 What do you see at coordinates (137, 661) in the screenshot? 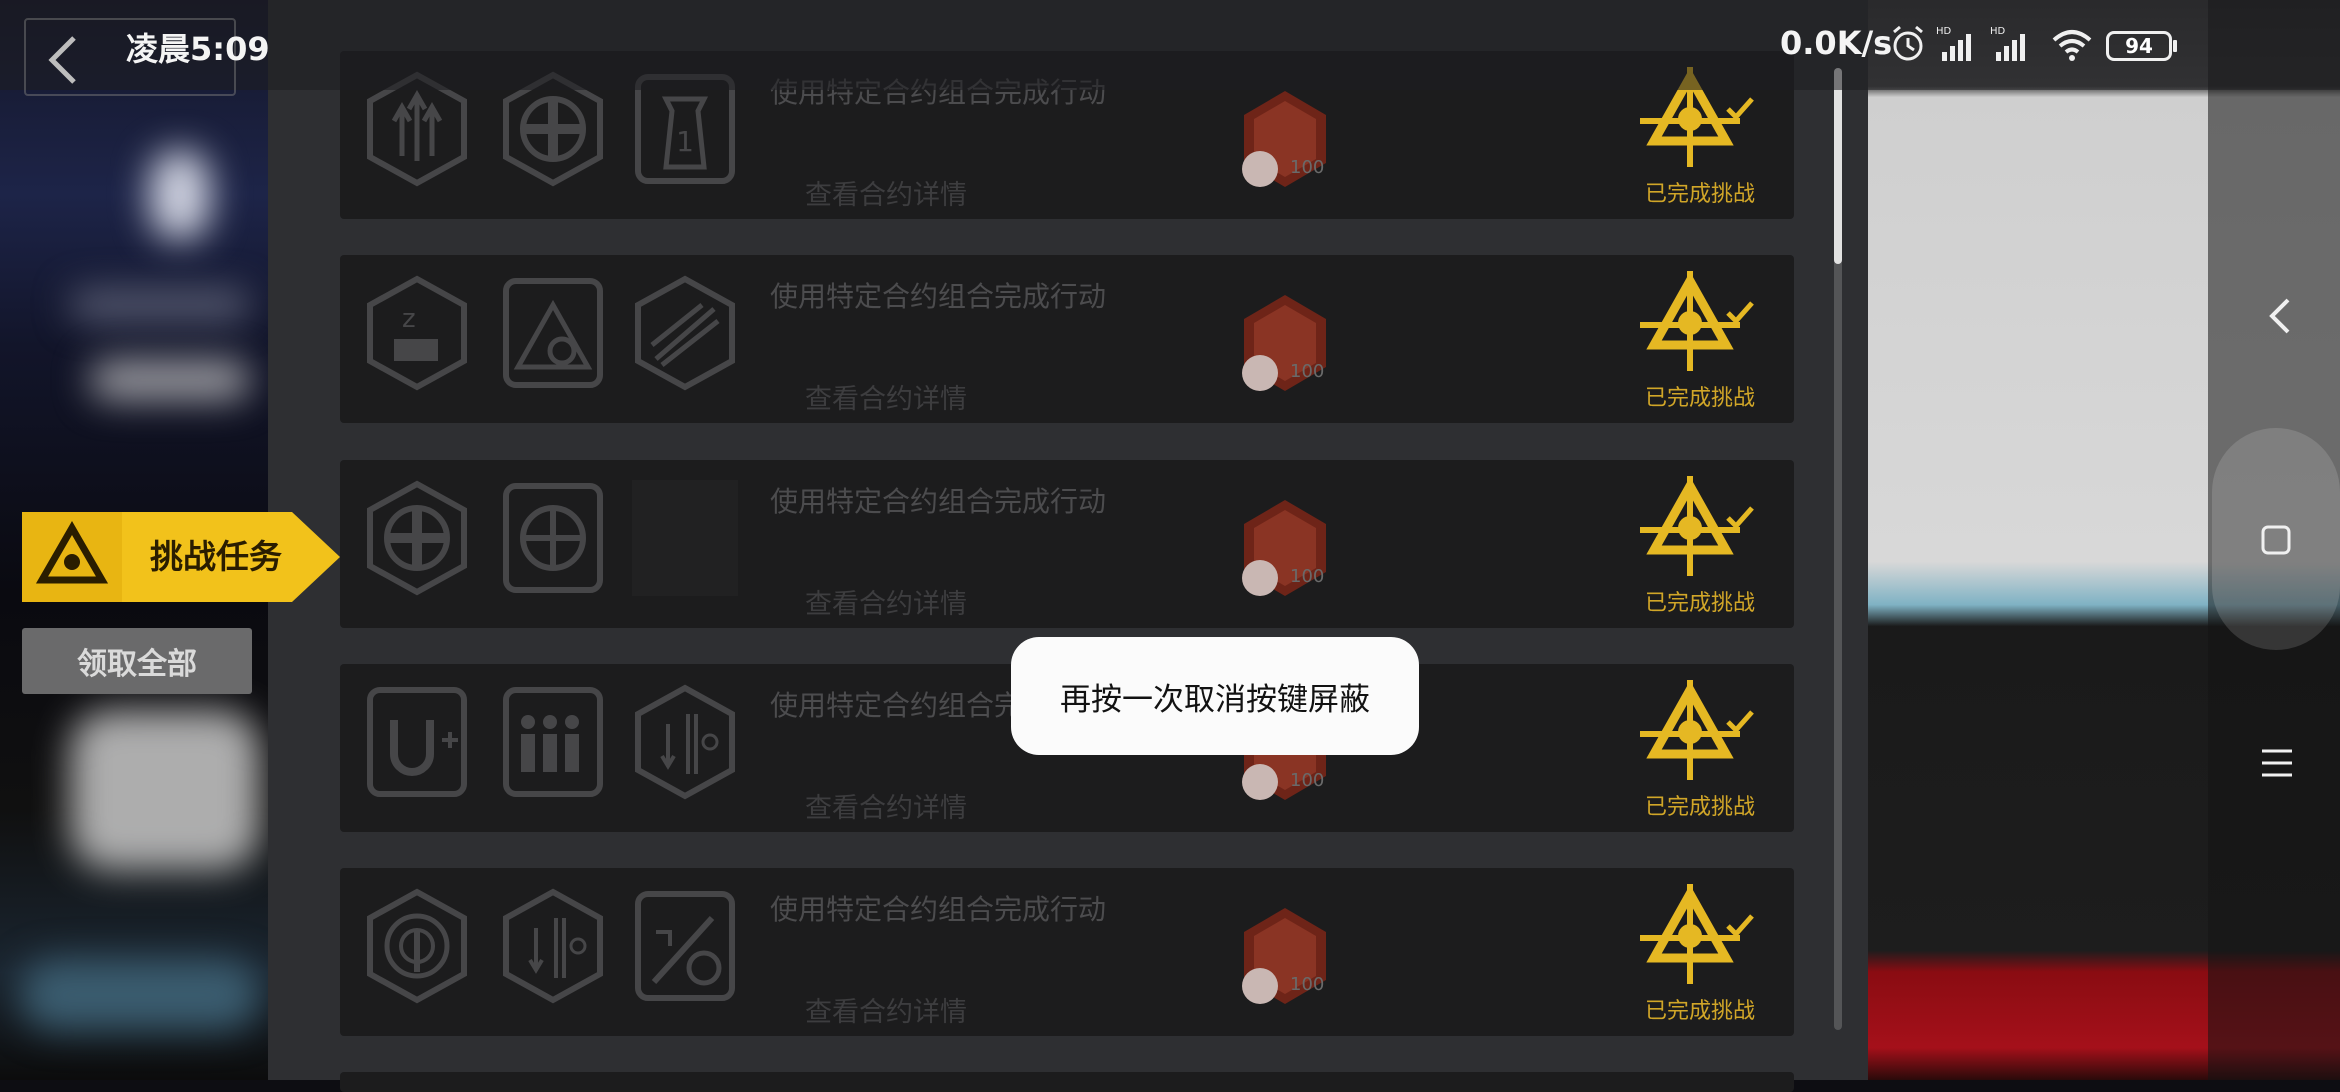
I see `claim-all-button: 领取全部` at bounding box center [137, 661].